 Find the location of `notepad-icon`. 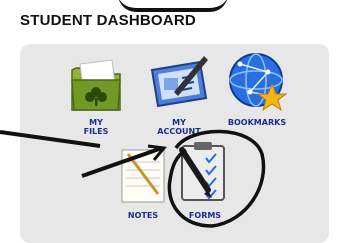

notepad-icon is located at coordinates (143, 176).